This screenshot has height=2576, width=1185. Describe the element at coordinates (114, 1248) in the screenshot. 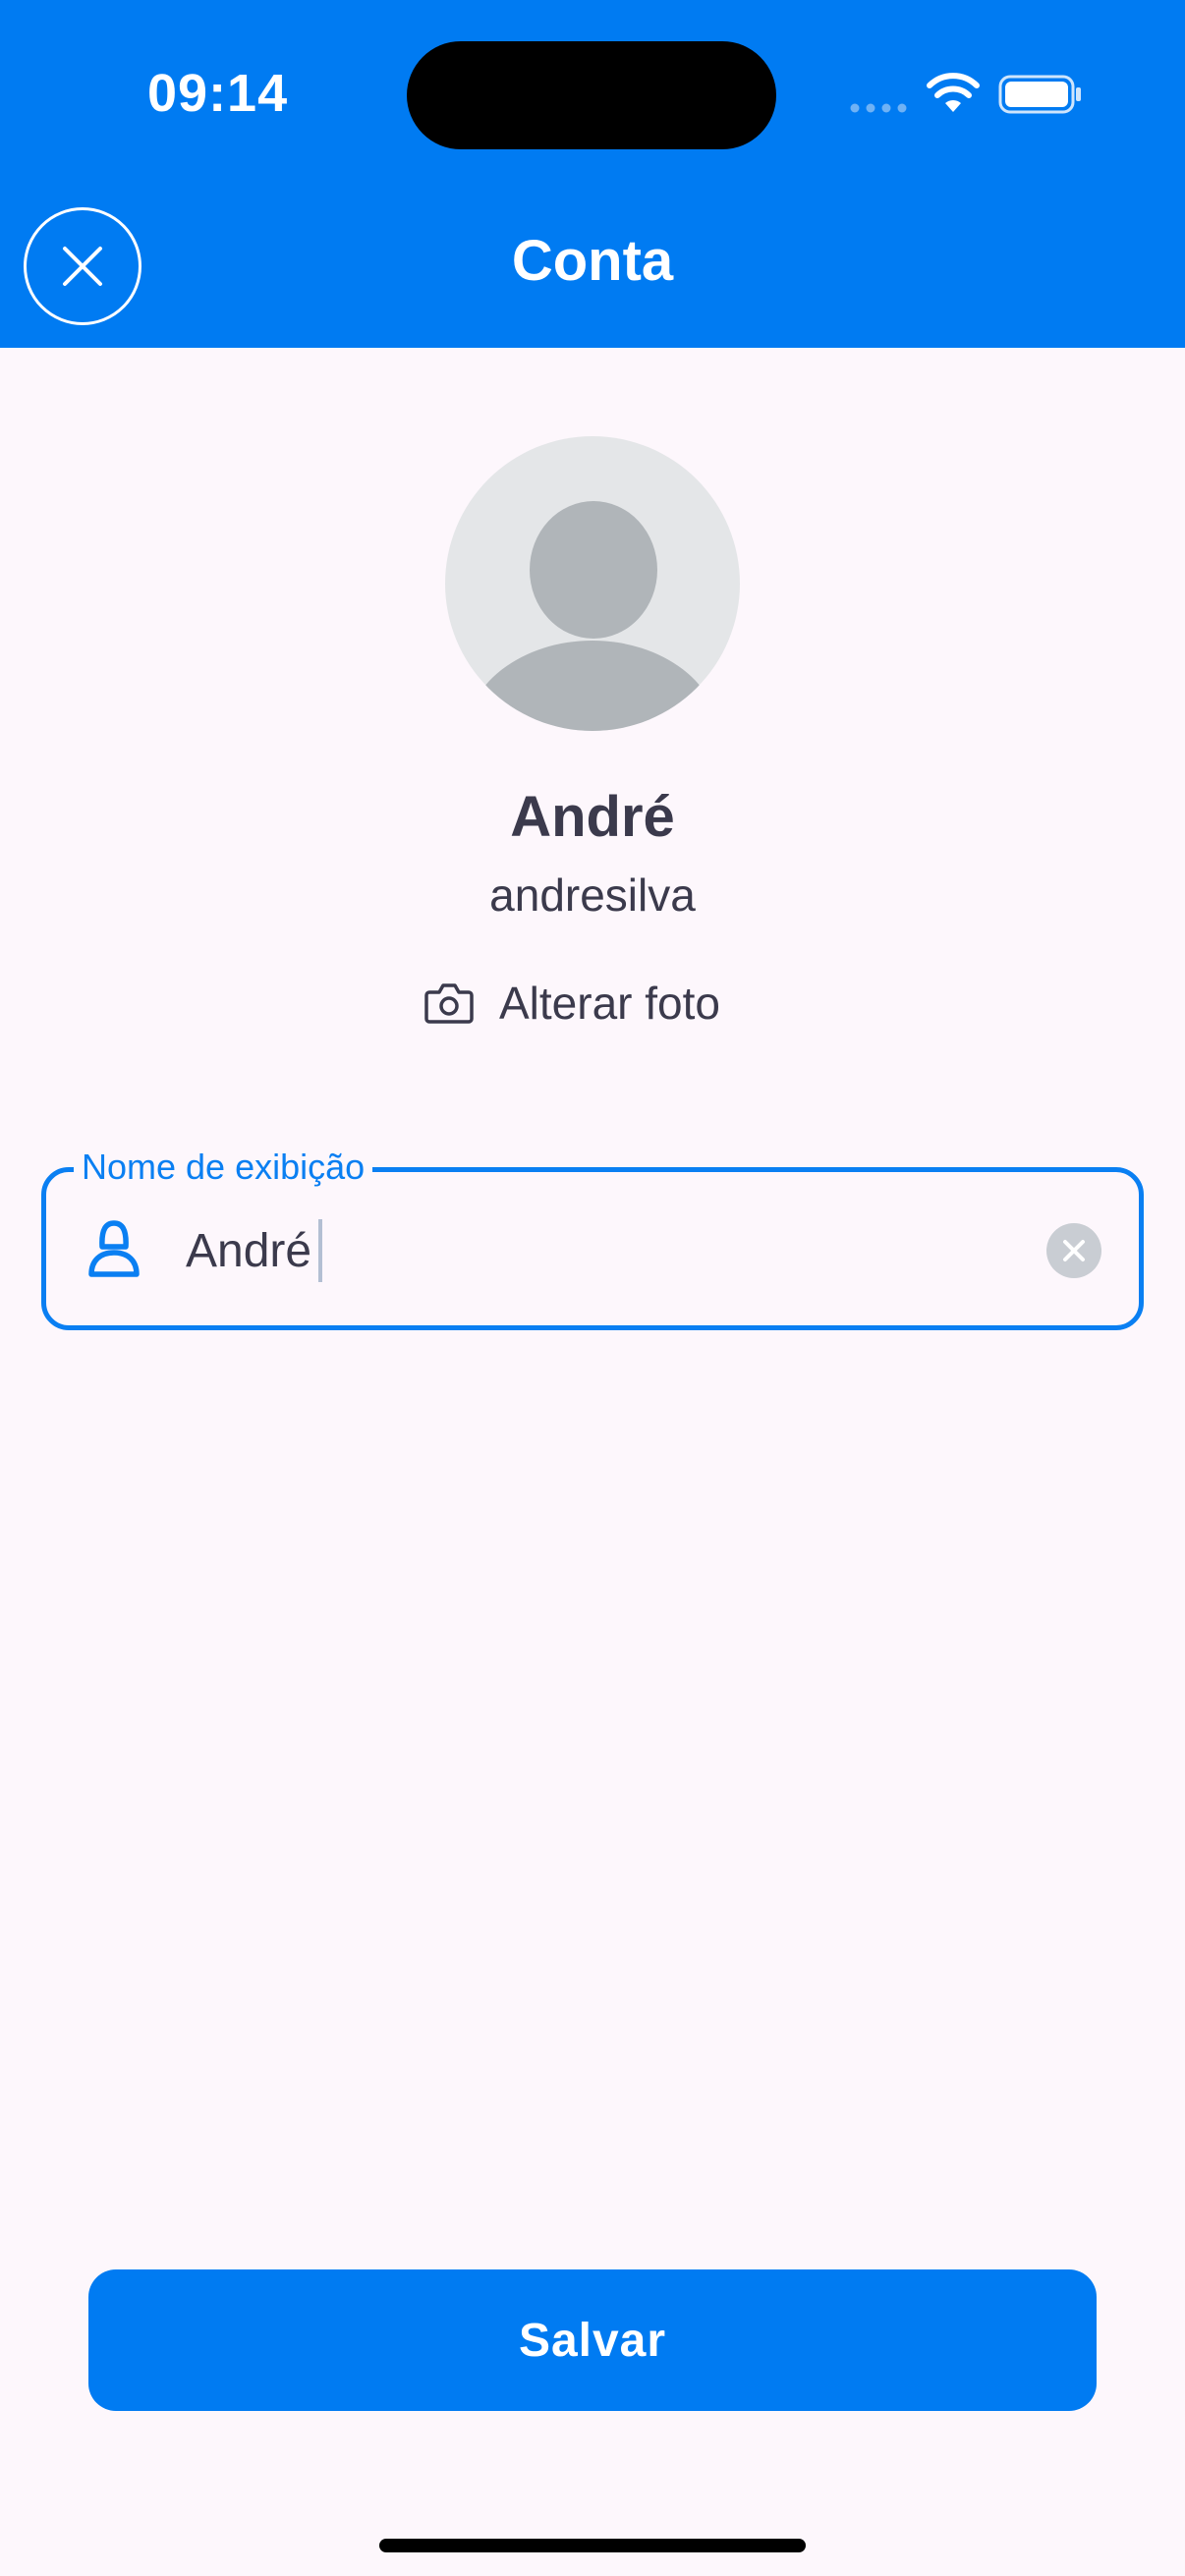

I see `user-icon` at that location.